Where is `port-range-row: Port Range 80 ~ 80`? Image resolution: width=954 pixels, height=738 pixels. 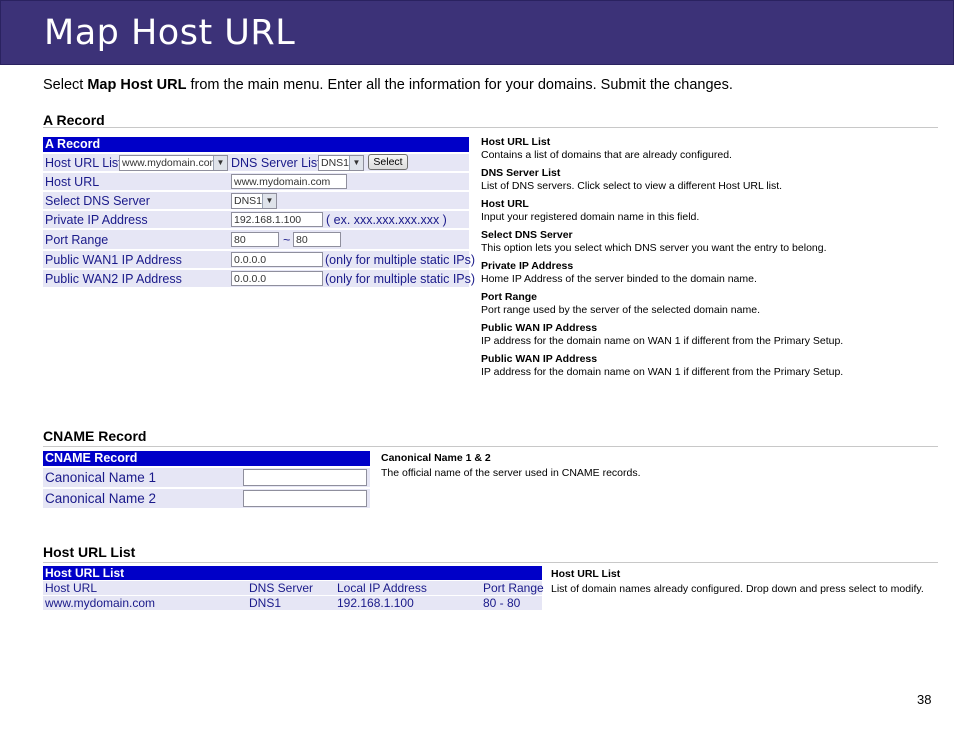 port-range-row: Port Range 80 ~ 80 is located at coordinates (256, 238).